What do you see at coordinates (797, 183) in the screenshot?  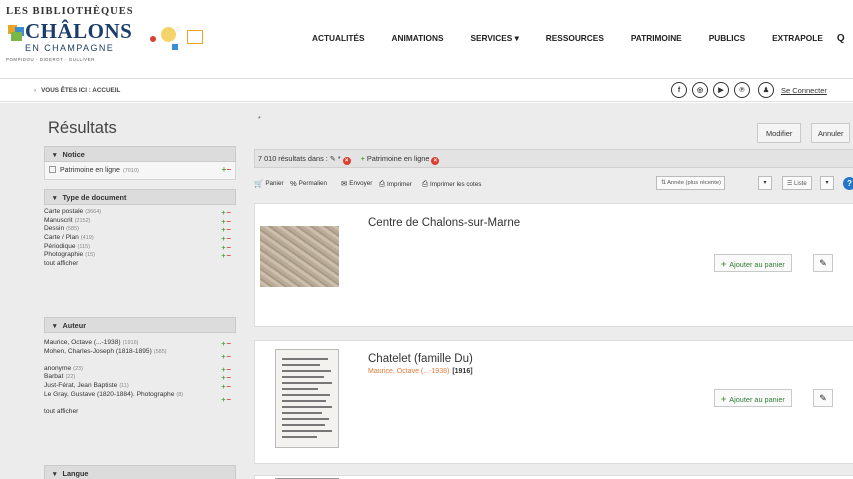 I see `view-select: ☰ Liste` at bounding box center [797, 183].